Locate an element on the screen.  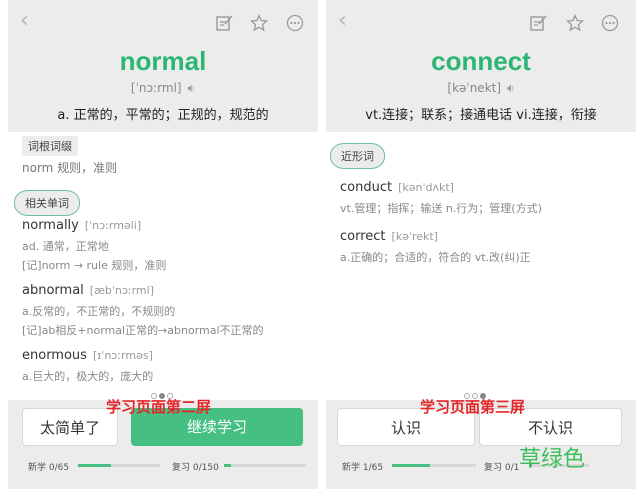
root-line: norm 规则，准则 is located at coordinates (70, 168).